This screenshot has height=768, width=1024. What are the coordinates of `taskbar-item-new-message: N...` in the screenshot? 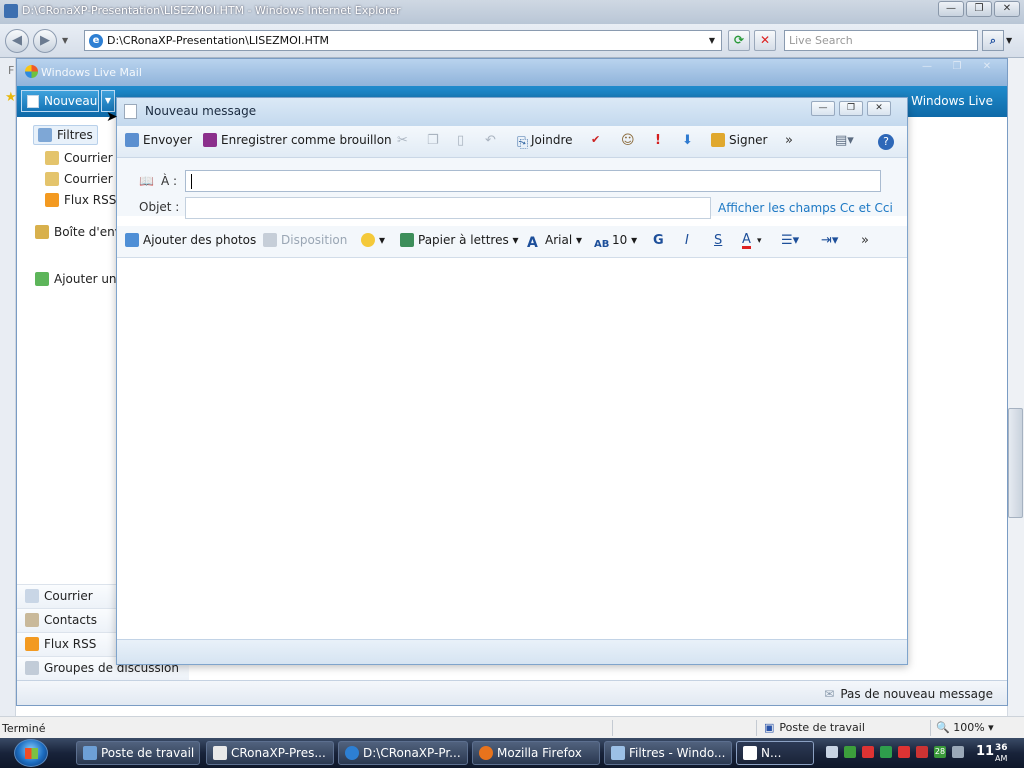 It's located at (775, 753).